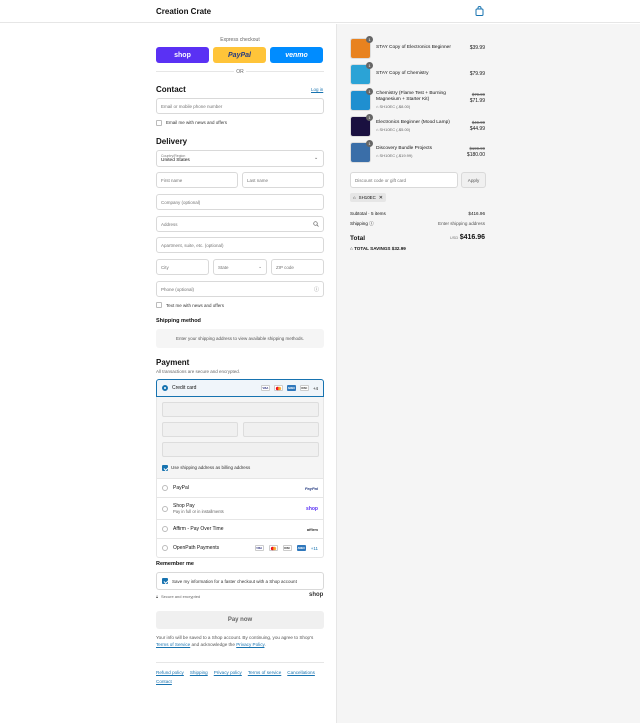 This screenshot has width=640, height=723. What do you see at coordinates (198, 511) in the screenshot?
I see `shoppay-sublabel: Pay in full or in installments` at bounding box center [198, 511].